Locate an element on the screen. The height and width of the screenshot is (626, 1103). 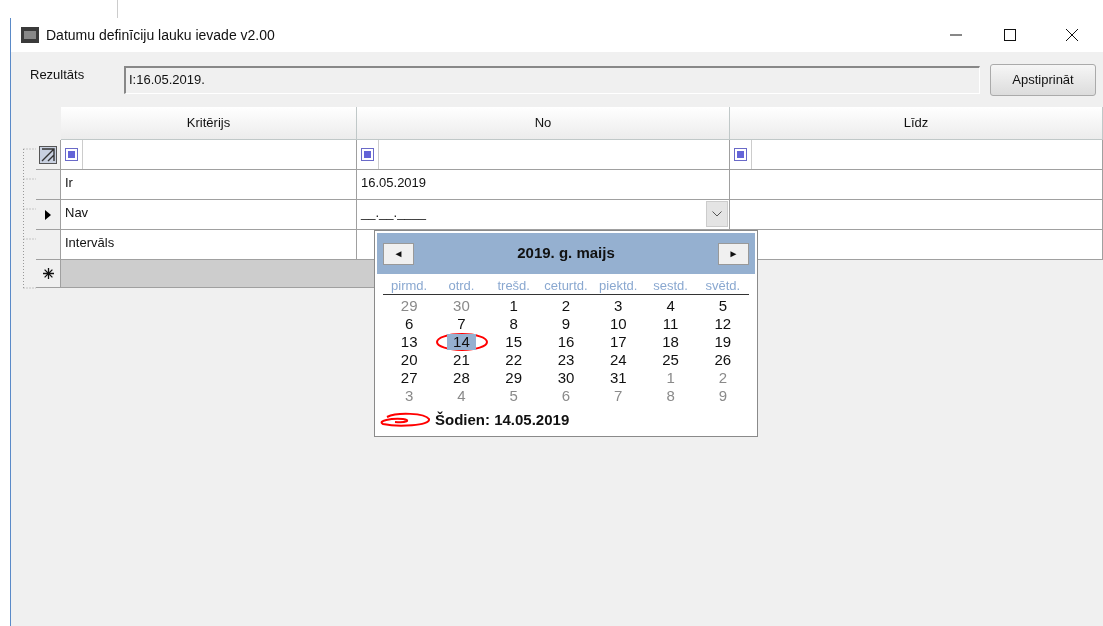
cell-text: __.__.____ is located at coordinates (394, 213).